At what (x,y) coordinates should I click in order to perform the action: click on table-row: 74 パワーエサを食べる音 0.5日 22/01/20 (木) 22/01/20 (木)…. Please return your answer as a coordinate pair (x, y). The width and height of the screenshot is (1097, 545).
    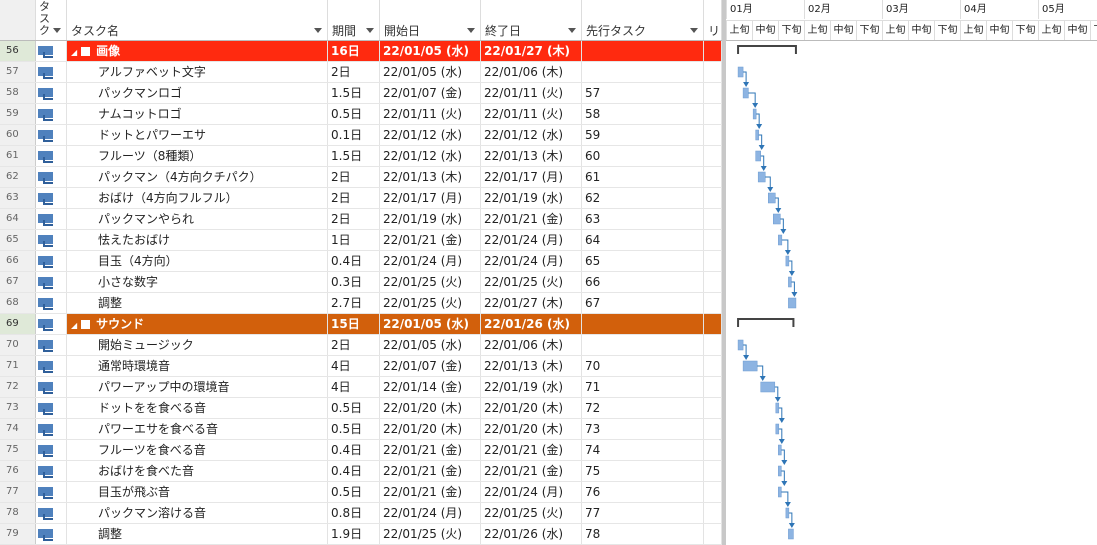
    Looking at the image, I should click on (361, 429).